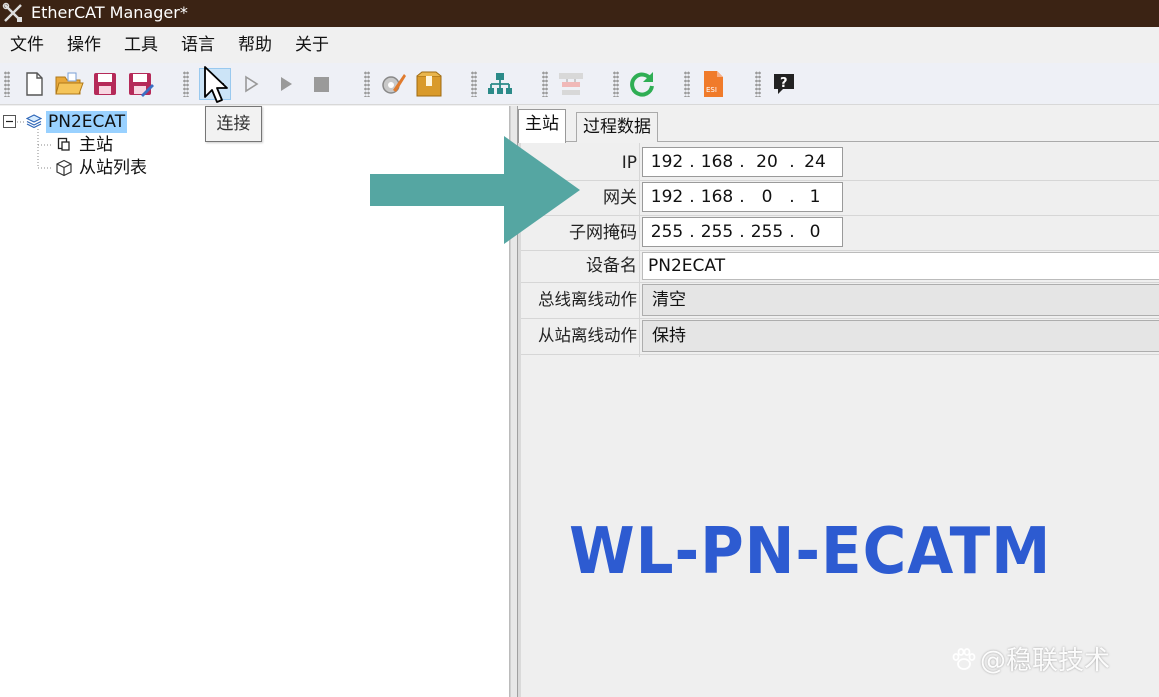  Describe the element at coordinates (767, 197) in the screenshot. I see `gateway-octet: 0` at that location.